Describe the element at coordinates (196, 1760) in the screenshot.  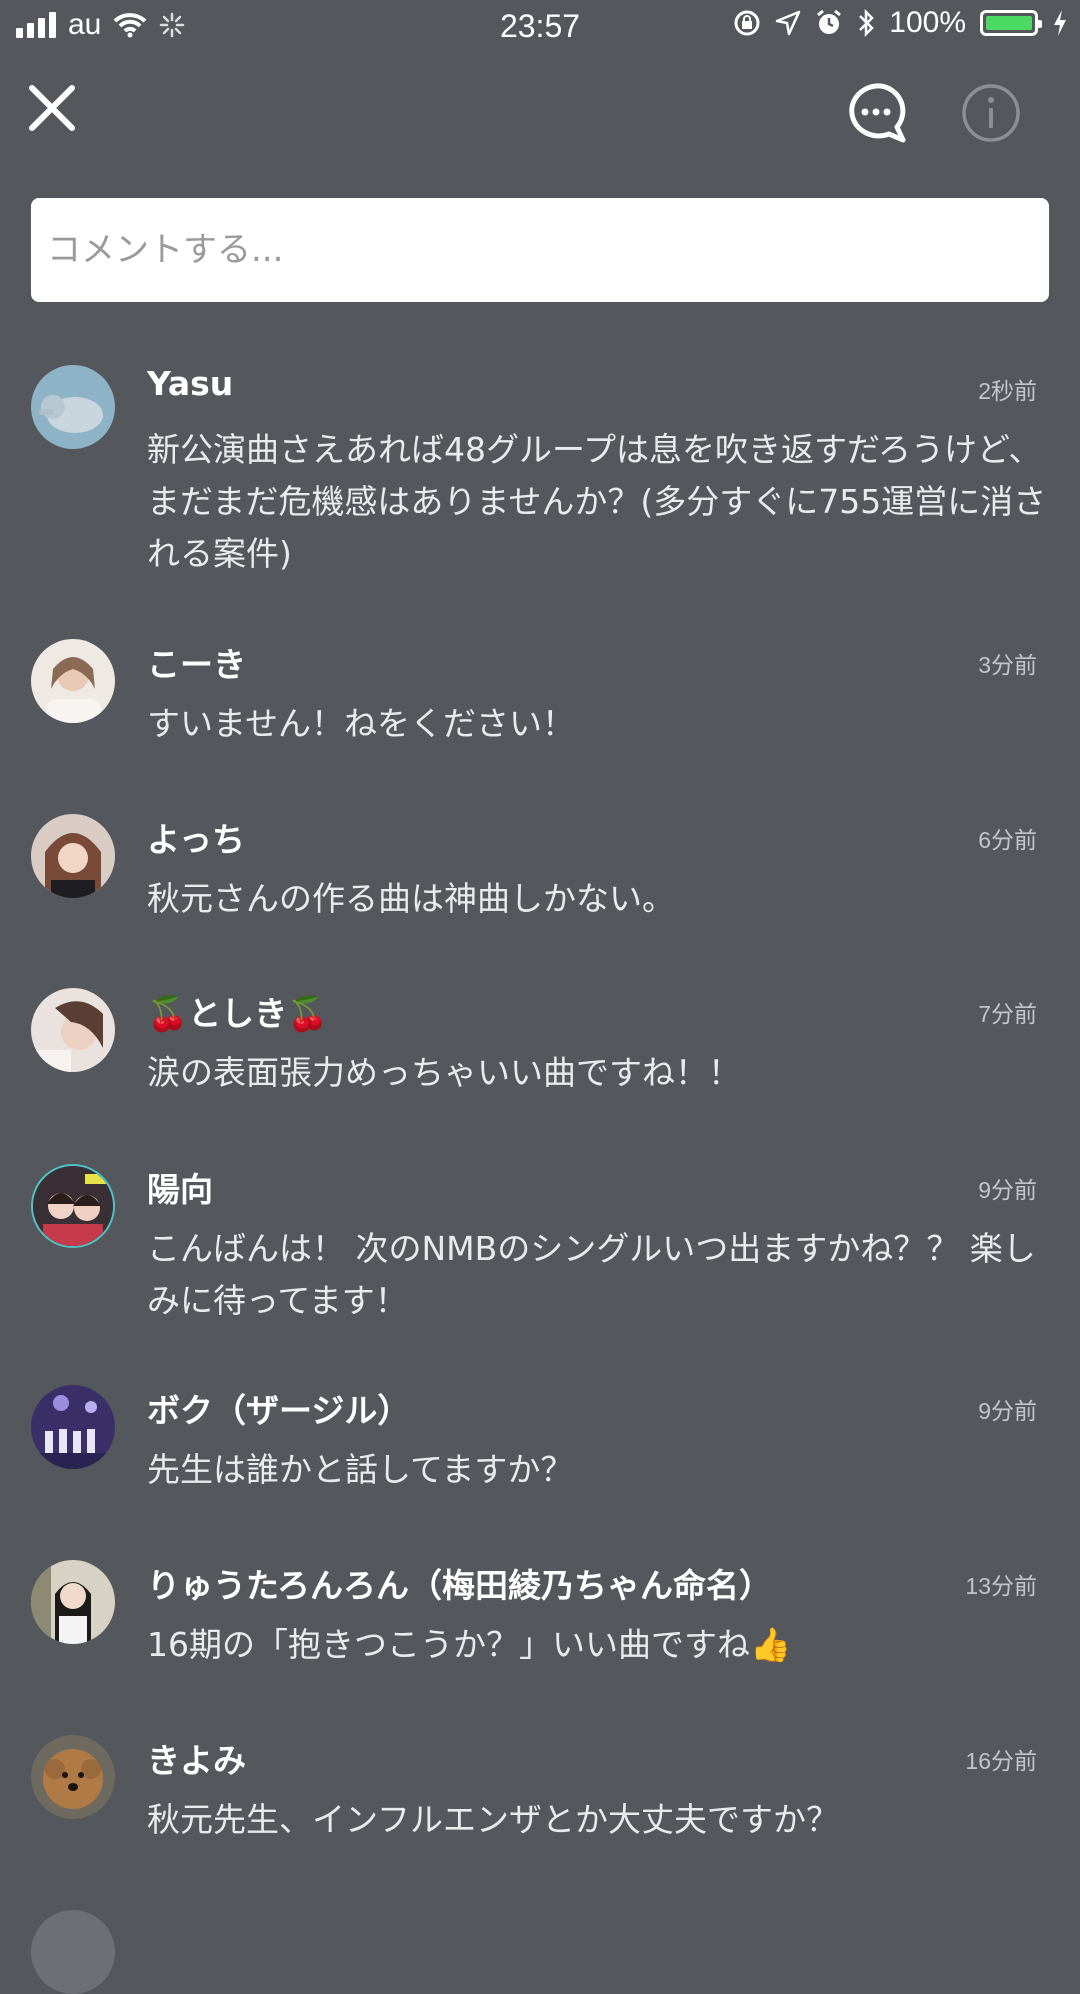
I see `comment-author: きよみ` at that location.